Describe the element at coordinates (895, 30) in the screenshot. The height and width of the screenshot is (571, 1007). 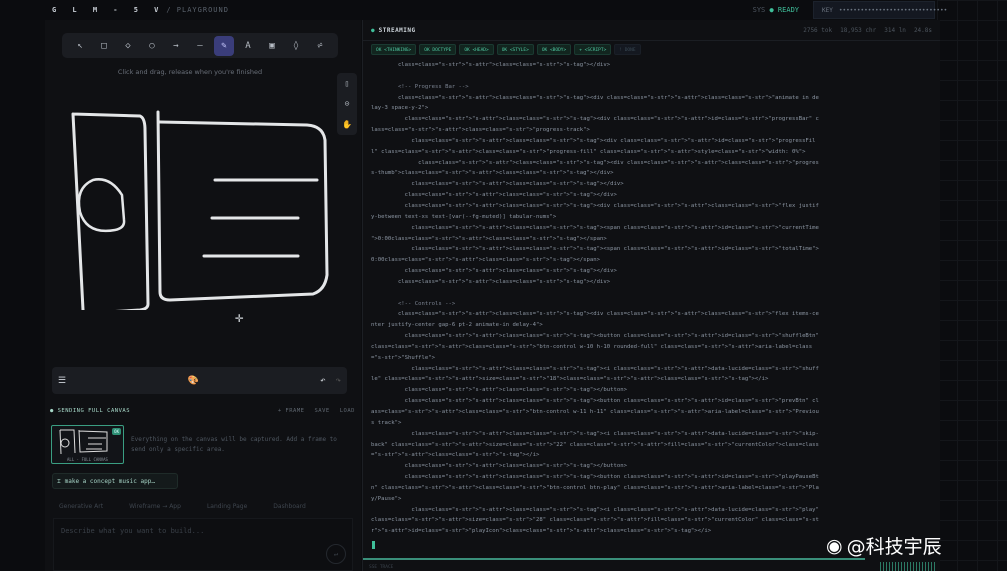
I see `line-count: 314 ln` at that location.